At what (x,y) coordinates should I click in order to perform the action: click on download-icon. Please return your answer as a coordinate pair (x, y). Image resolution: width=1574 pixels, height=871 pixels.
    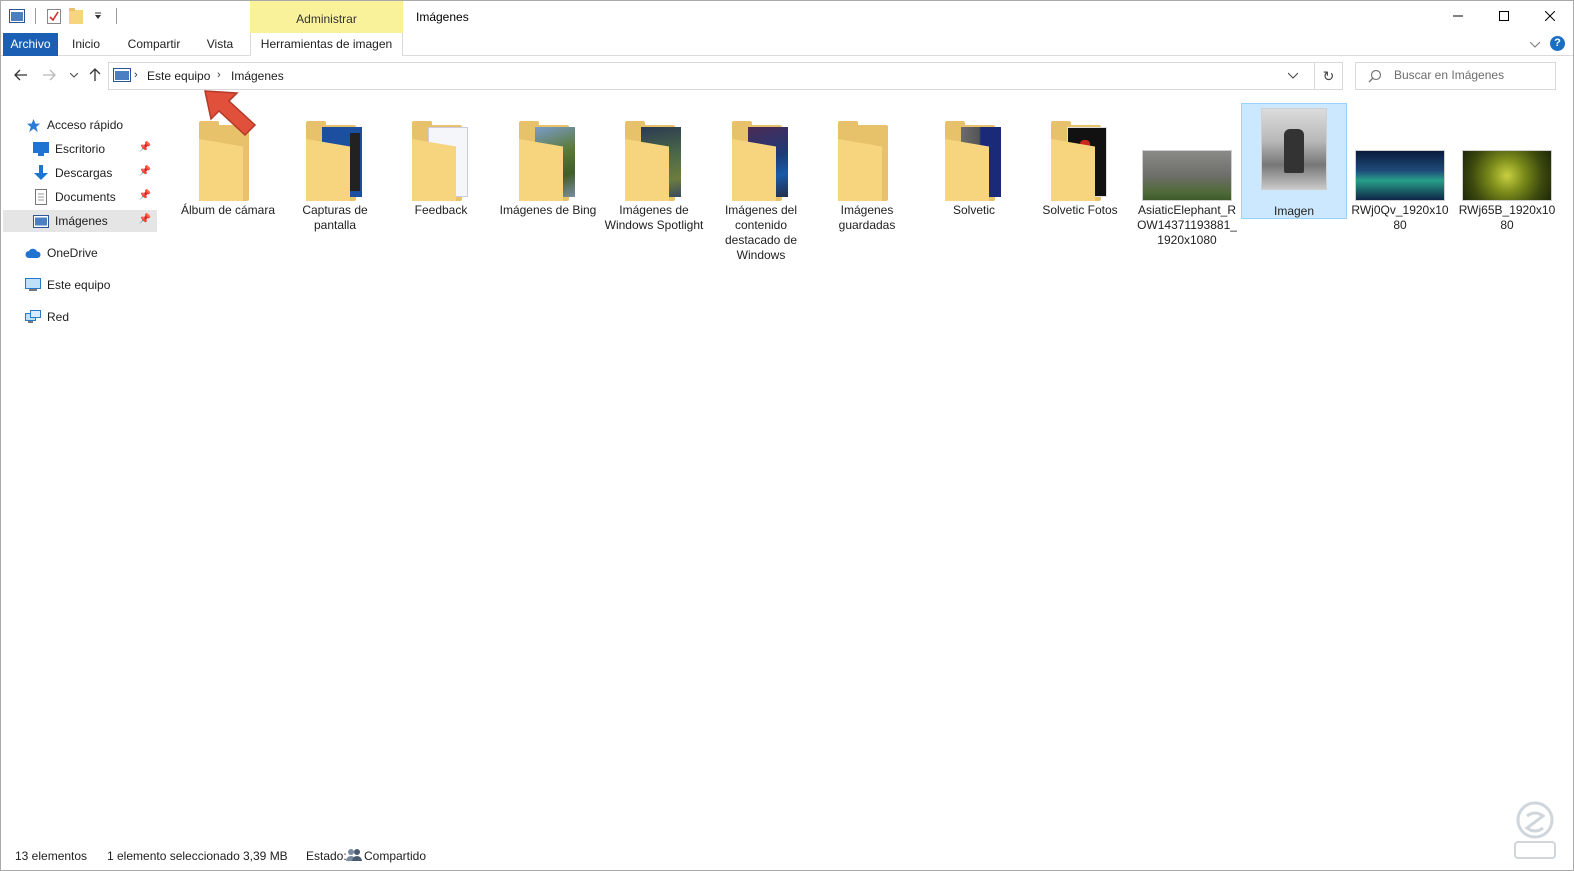
    Looking at the image, I should click on (41, 173).